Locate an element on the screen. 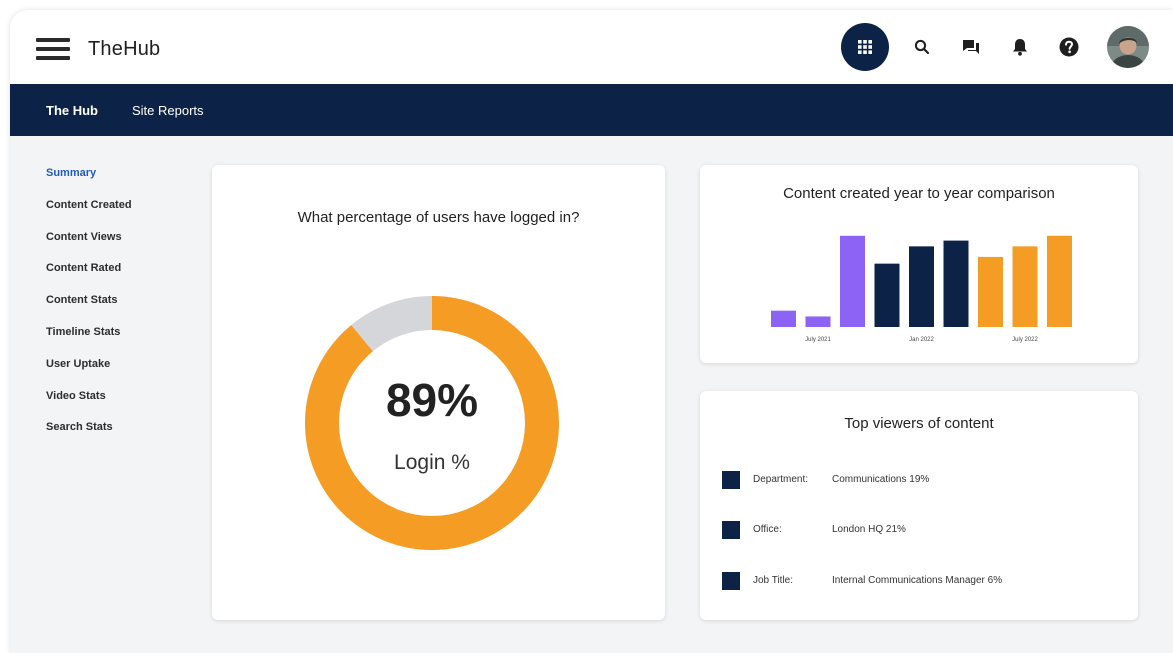 Image resolution: width=1173 pixels, height=653 pixels. sidebar-item-content-stats: Content Stats is located at coordinates (89, 310).